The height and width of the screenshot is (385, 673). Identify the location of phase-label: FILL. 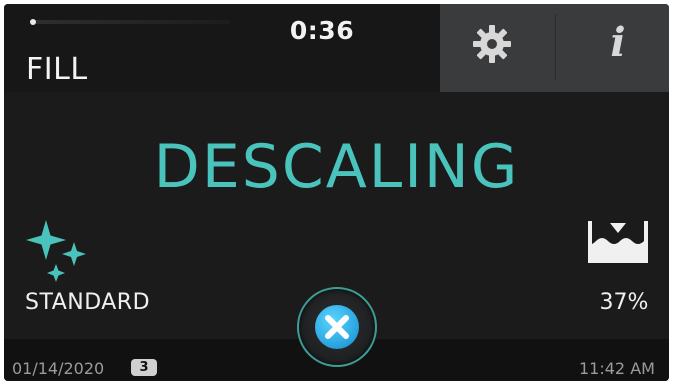
(57, 69).